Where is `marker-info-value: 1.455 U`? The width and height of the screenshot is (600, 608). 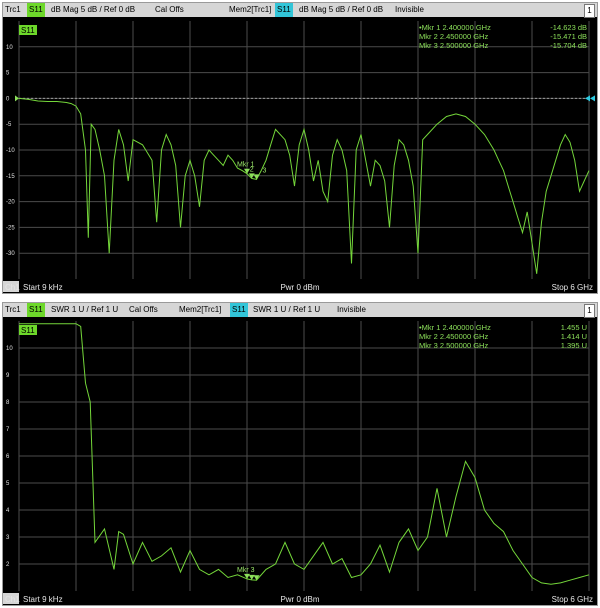
marker-info-value: 1.455 U is located at coordinates (574, 327).